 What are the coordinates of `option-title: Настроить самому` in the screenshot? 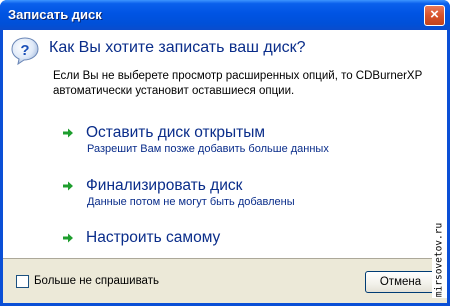 It's located at (153, 238).